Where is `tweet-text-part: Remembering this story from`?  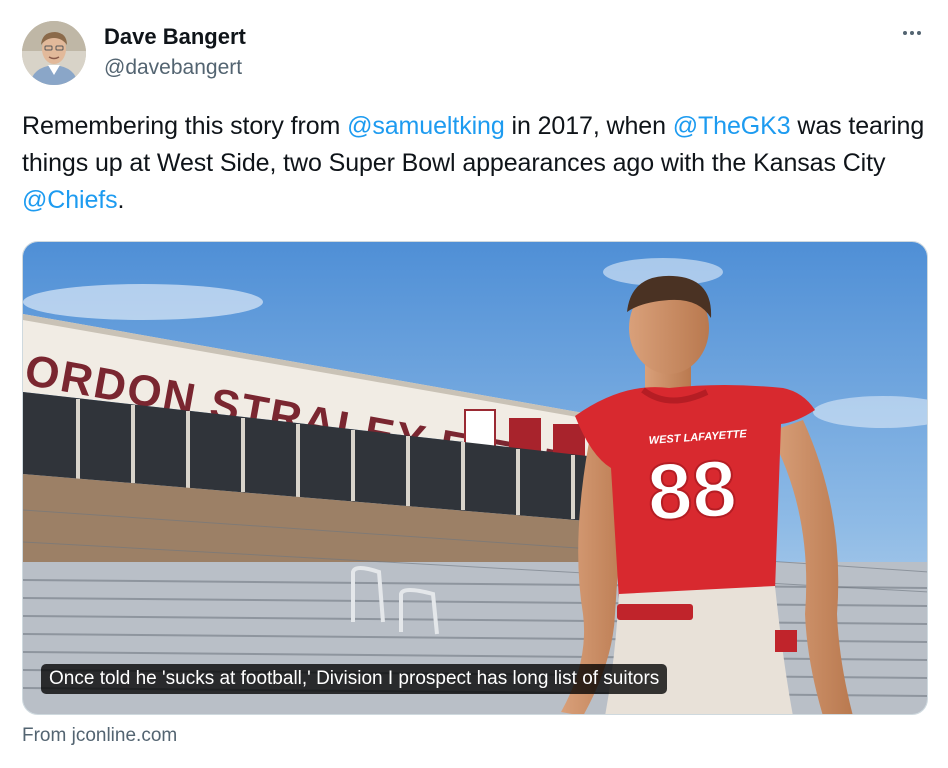
tweet-text-part: Remembering this story from is located at coordinates (185, 126).